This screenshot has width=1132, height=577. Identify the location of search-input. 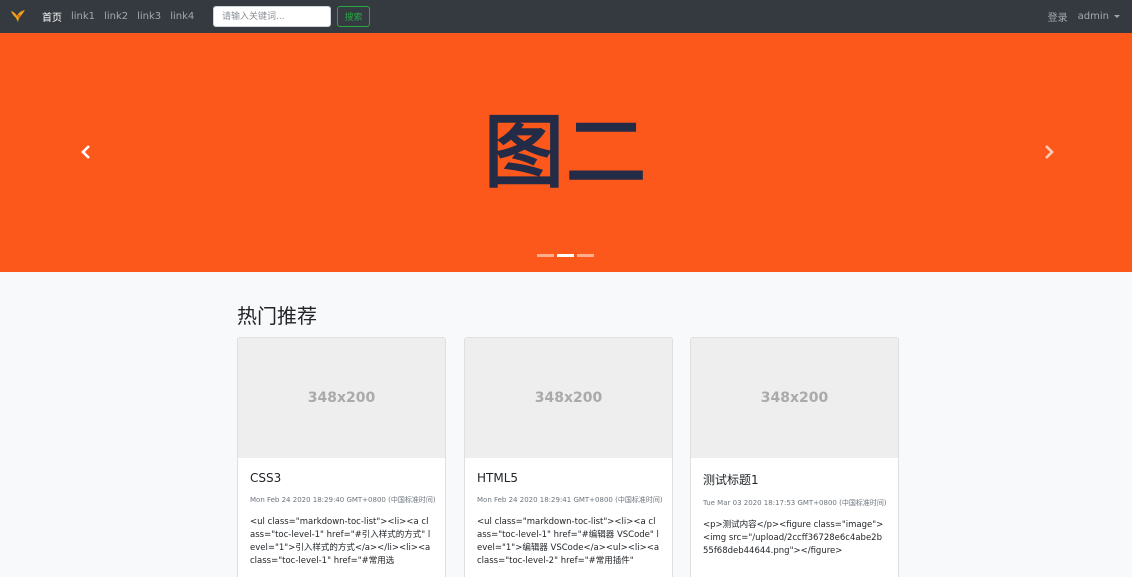
(272, 16).